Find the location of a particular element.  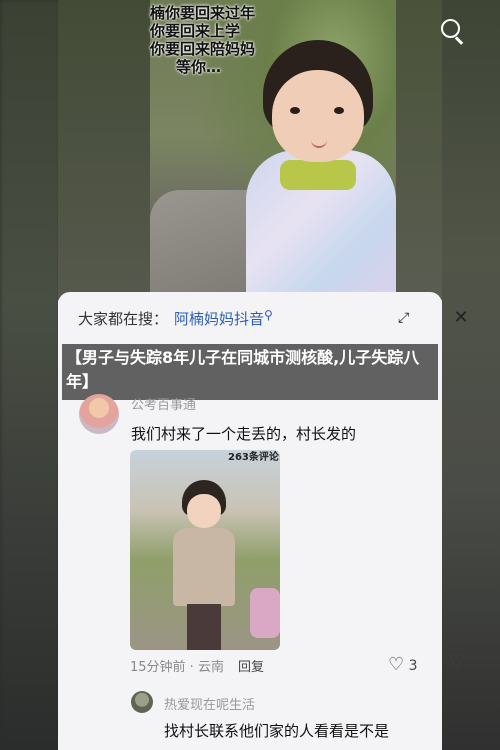

pink-bag is located at coordinates (265, 613).